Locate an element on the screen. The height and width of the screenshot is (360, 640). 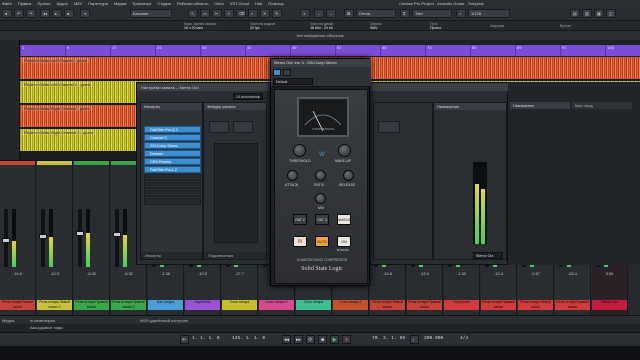
menu-item-help: Помощь is located at coordinates (275, 3).